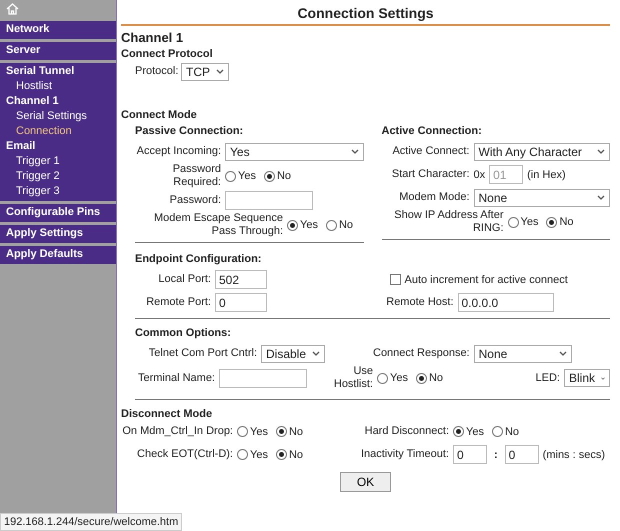 The height and width of the screenshot is (531, 620). Describe the element at coordinates (430, 151) in the screenshot. I see `field-label: Active Connect:` at that location.